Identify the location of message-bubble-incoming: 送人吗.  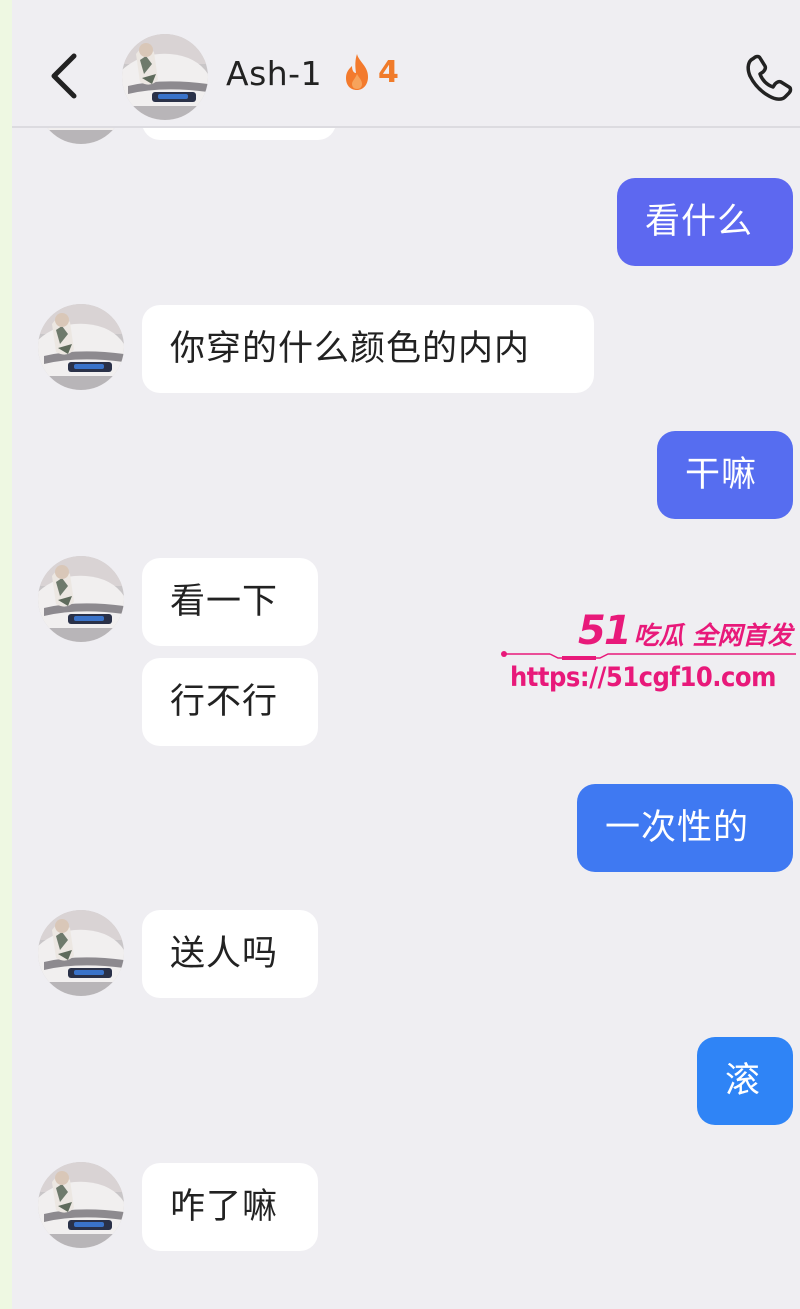
(230, 954).